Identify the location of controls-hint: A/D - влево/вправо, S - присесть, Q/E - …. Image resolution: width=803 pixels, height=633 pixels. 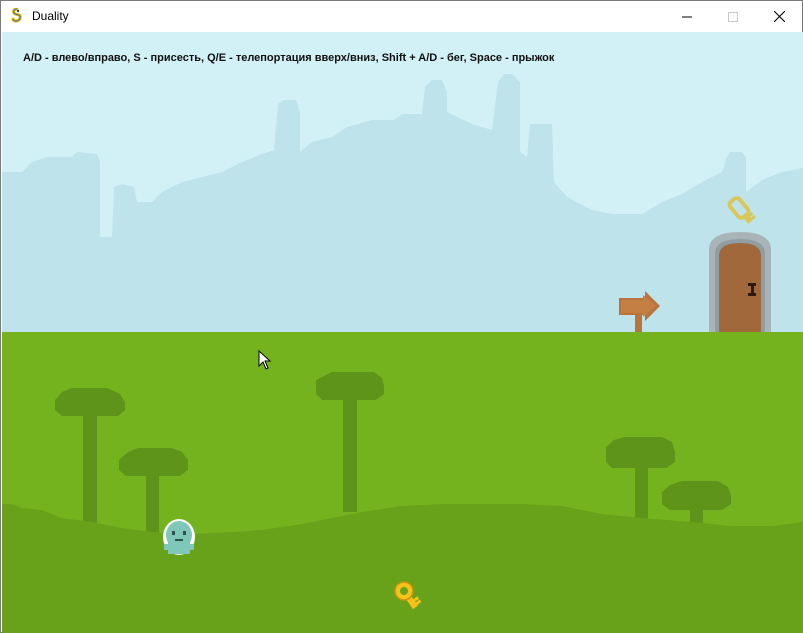
(289, 58).